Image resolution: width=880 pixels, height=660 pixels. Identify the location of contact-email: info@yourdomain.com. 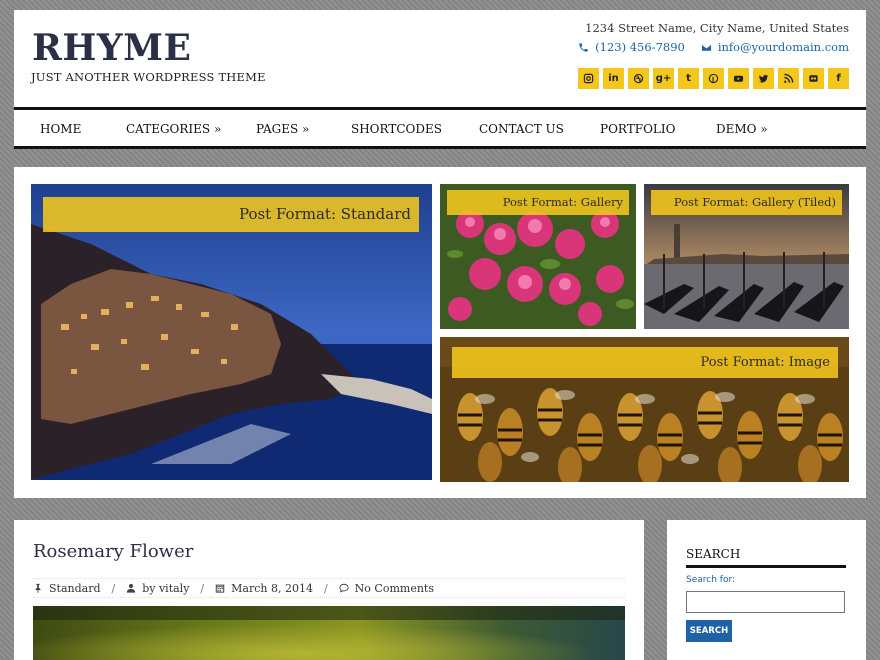
(775, 47).